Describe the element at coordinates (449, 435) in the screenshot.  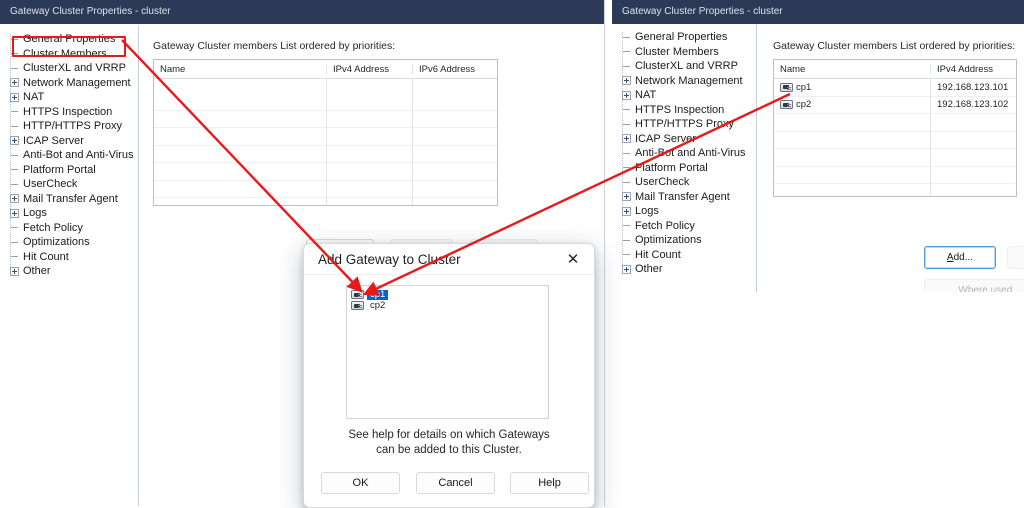
I see `dialog-help-line-1: See help for details on which Gateways` at that location.